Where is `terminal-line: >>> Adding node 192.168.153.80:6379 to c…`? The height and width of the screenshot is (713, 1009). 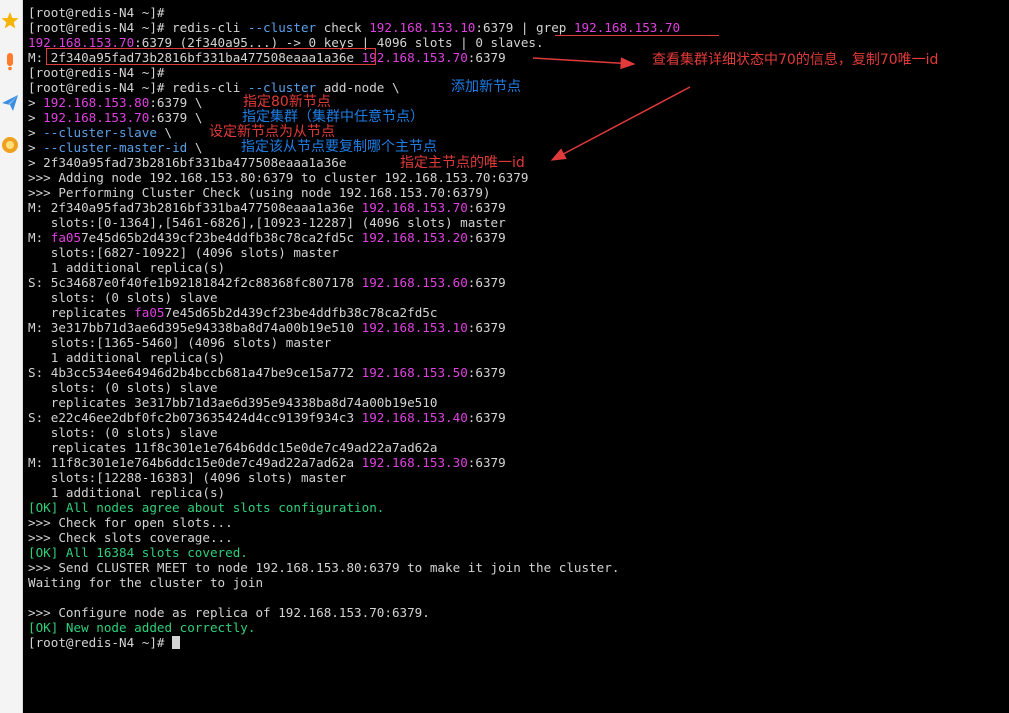
terminal-line: >>> Adding node 192.168.153.80:6379 to c… is located at coordinates (518, 177).